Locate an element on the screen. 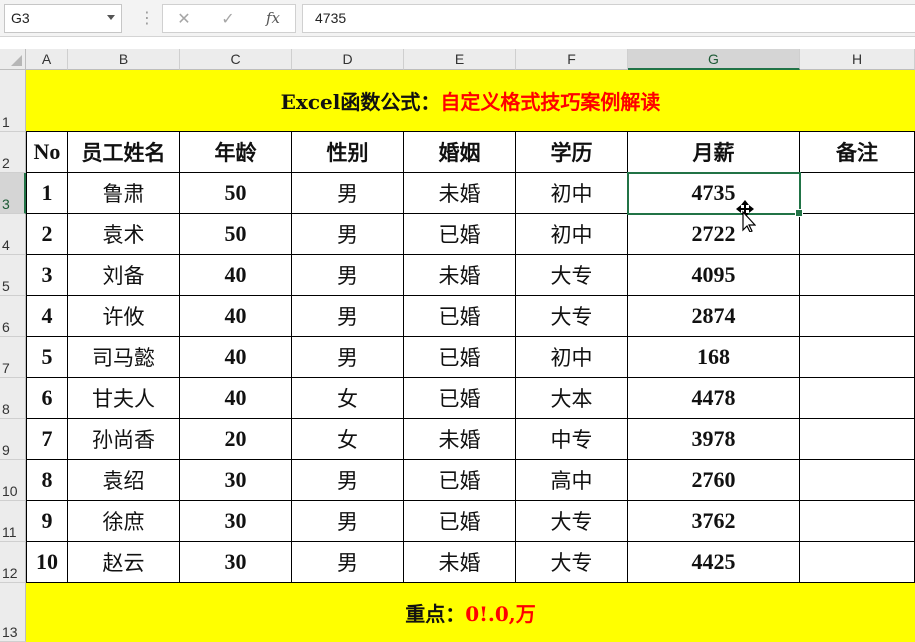  table-row-1-salary: 4735 is located at coordinates (714, 193).